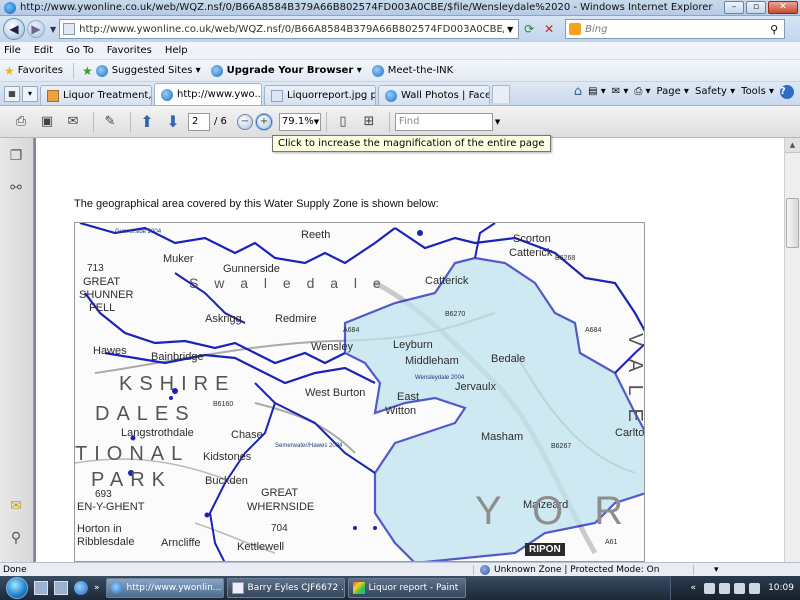 Image resolution: width=800 pixels, height=600 pixels. I want to click on meet-the-ink-link: Meet-the-INK, so click(412, 70).